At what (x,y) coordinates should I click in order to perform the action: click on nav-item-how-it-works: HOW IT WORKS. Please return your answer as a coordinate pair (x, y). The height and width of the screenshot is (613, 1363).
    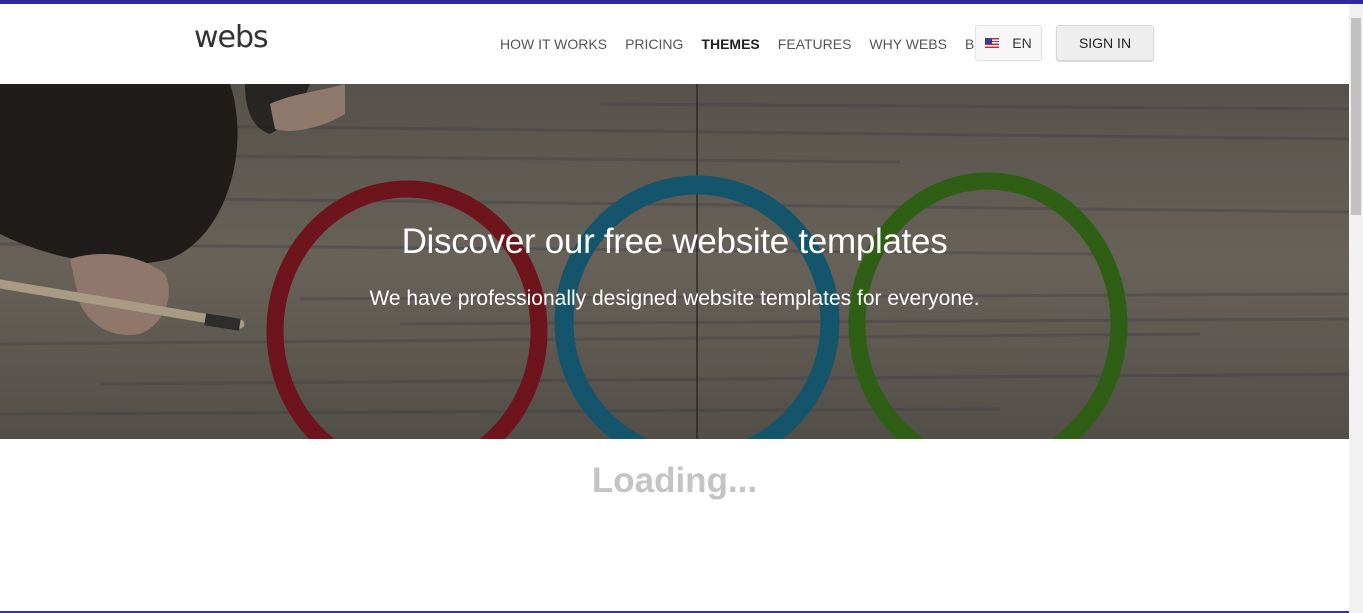
    Looking at the image, I should click on (553, 44).